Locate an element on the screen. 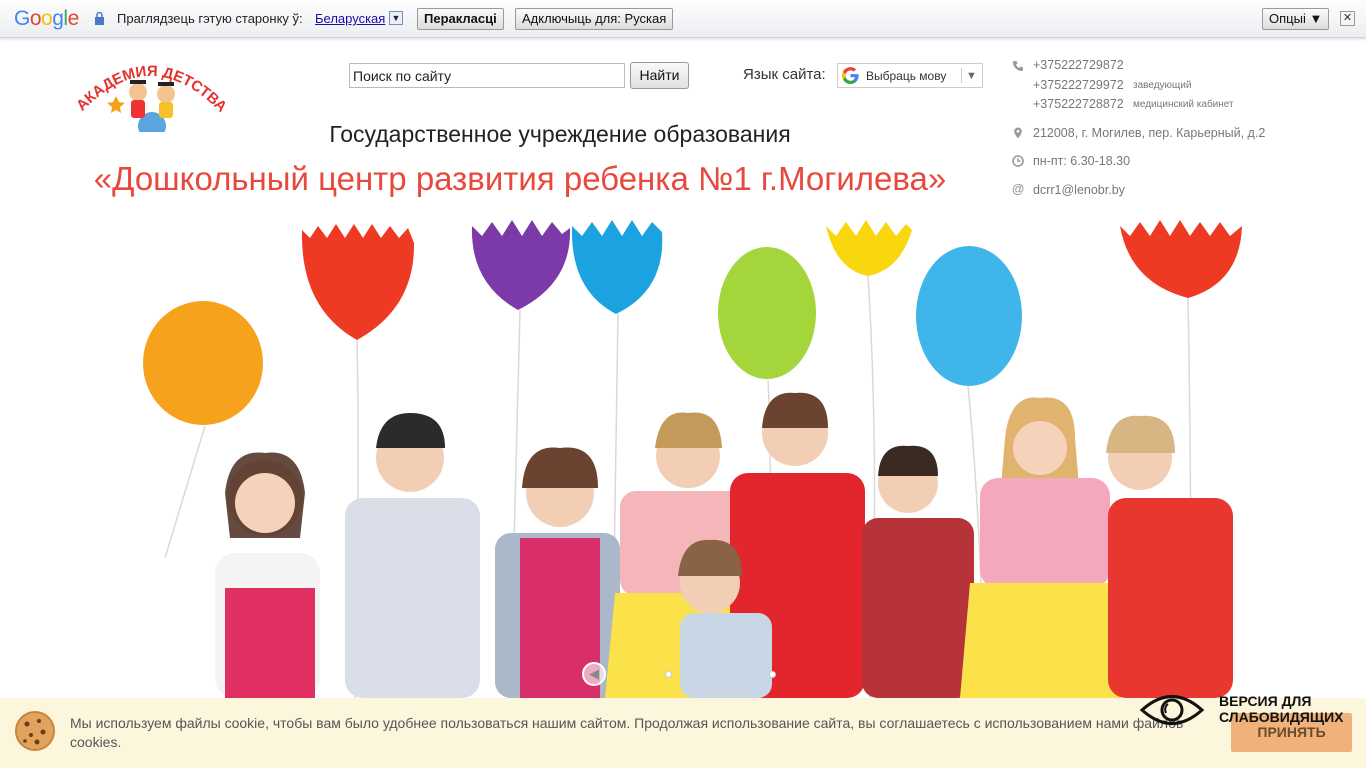 This screenshot has width=1366, height=768. at-icon: @ is located at coordinates (1018, 189).